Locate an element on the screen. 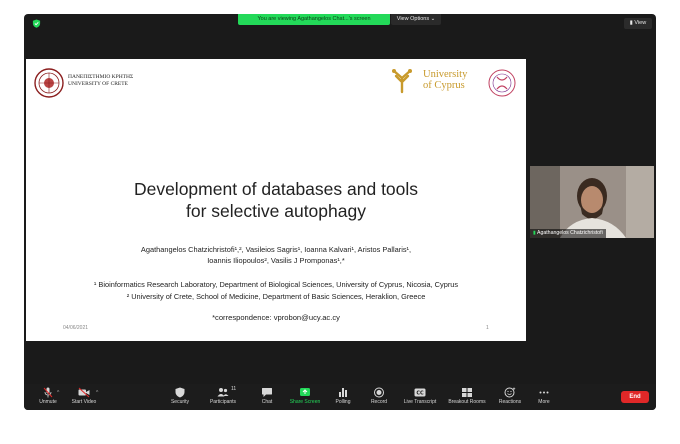 Image resolution: width=680 pixels, height=444 pixels. more-button: More is located at coordinates (544, 397).